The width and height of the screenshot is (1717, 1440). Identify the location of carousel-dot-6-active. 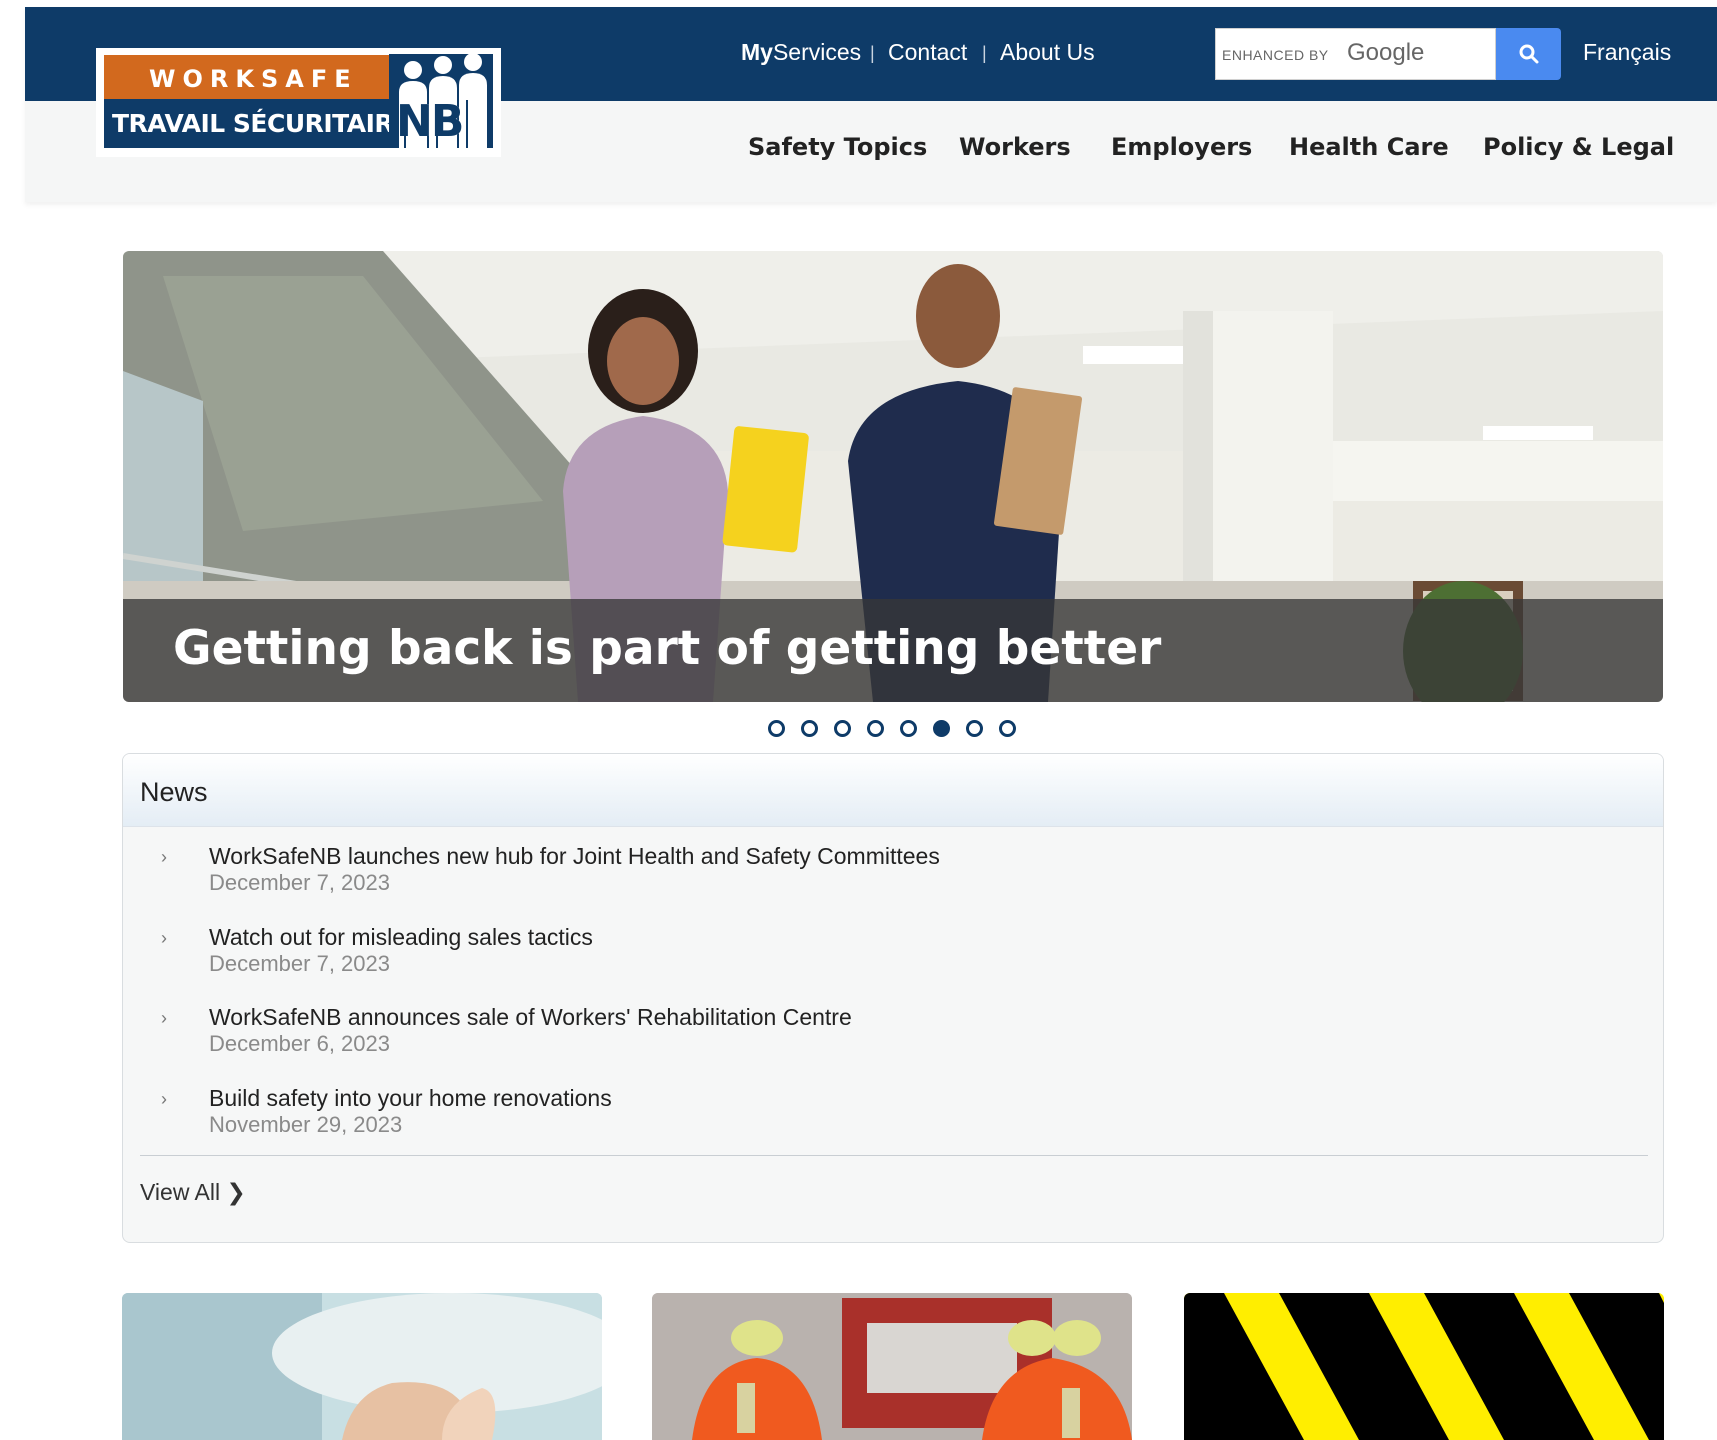
(941, 728).